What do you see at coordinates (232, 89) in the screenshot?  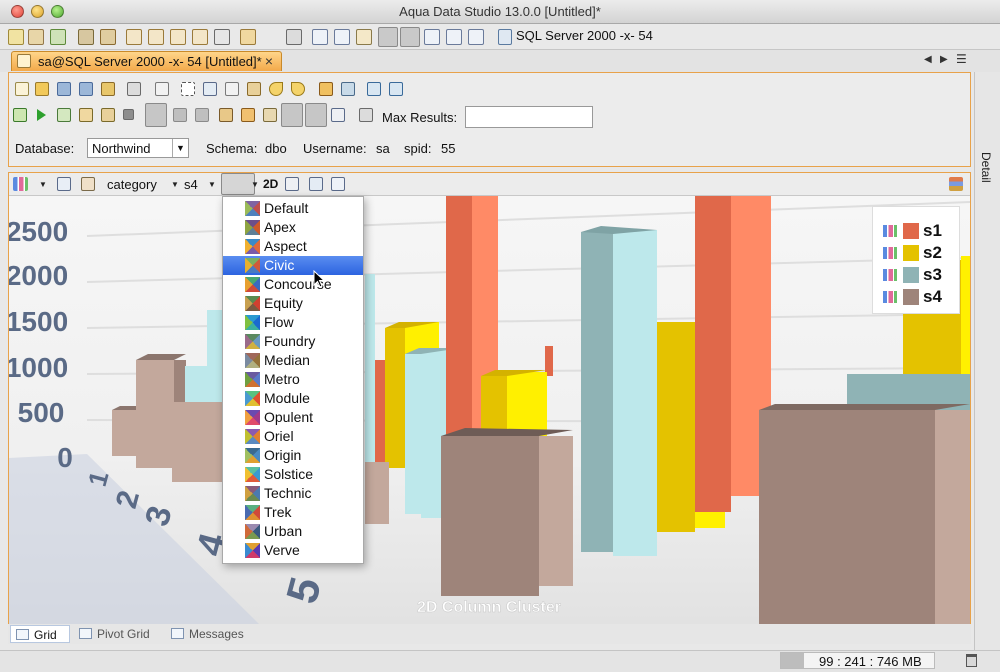 I see `copy-icon` at bounding box center [232, 89].